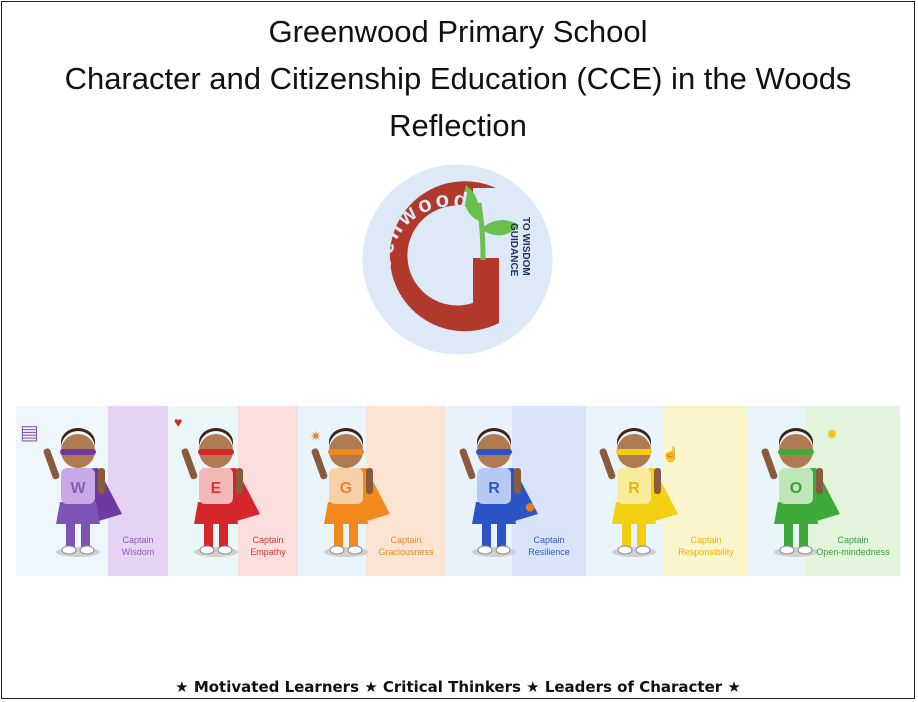 The height and width of the screenshot is (702, 918). What do you see at coordinates (138, 552) in the screenshot?
I see `hero-caption-value: Wisdom` at bounding box center [138, 552].